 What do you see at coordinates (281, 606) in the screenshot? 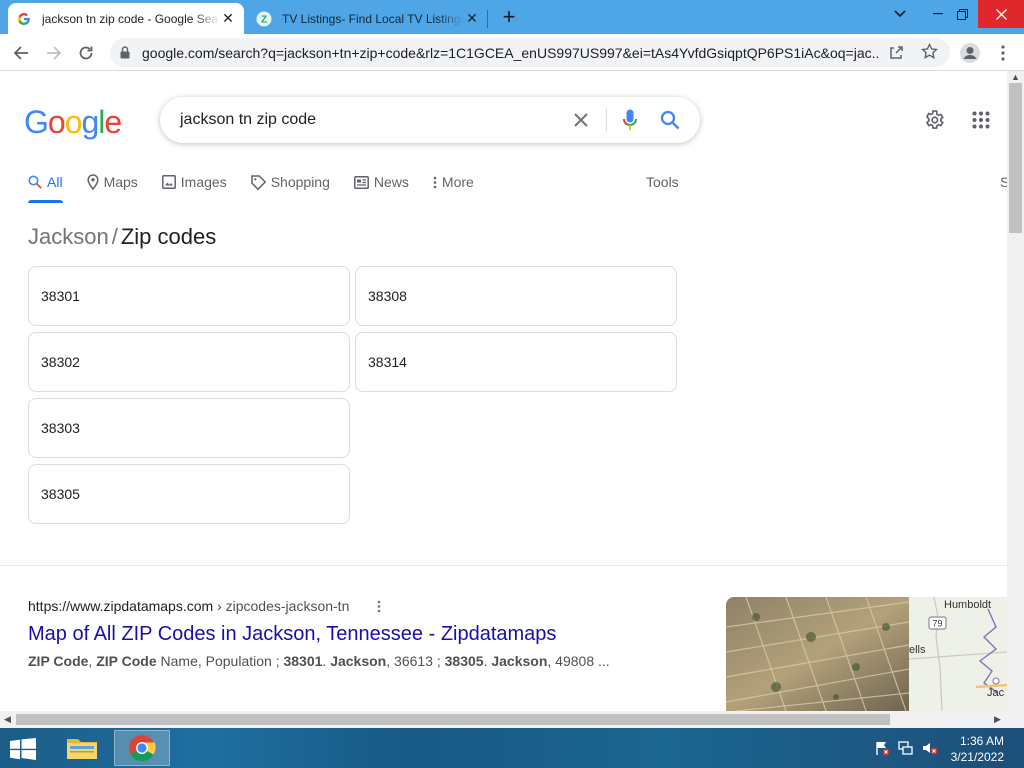
I see `result-path: › zipcodes-jackson-tn` at bounding box center [281, 606].